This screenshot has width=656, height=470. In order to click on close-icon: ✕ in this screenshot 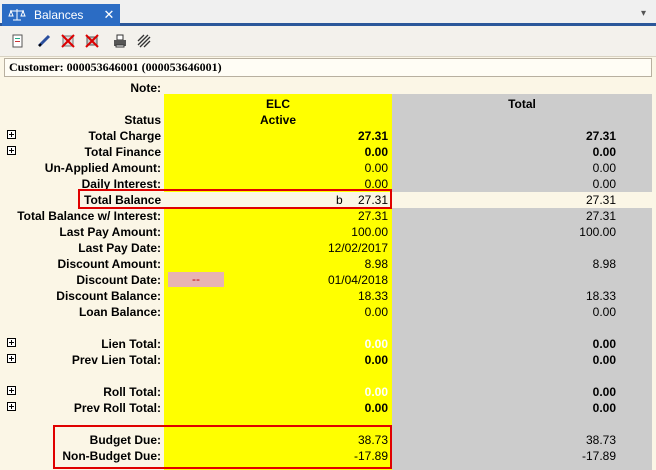, I will do `click(109, 15)`.